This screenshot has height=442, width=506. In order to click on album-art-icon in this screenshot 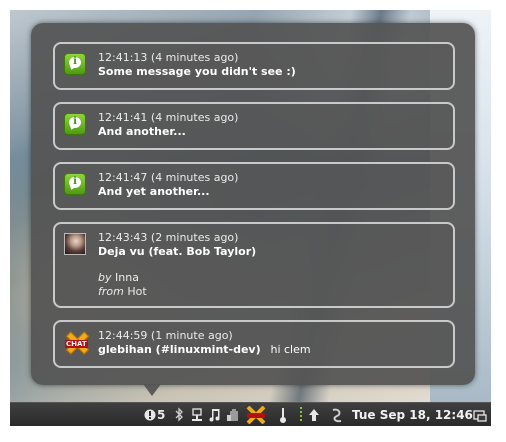, I will do `click(75, 244)`.